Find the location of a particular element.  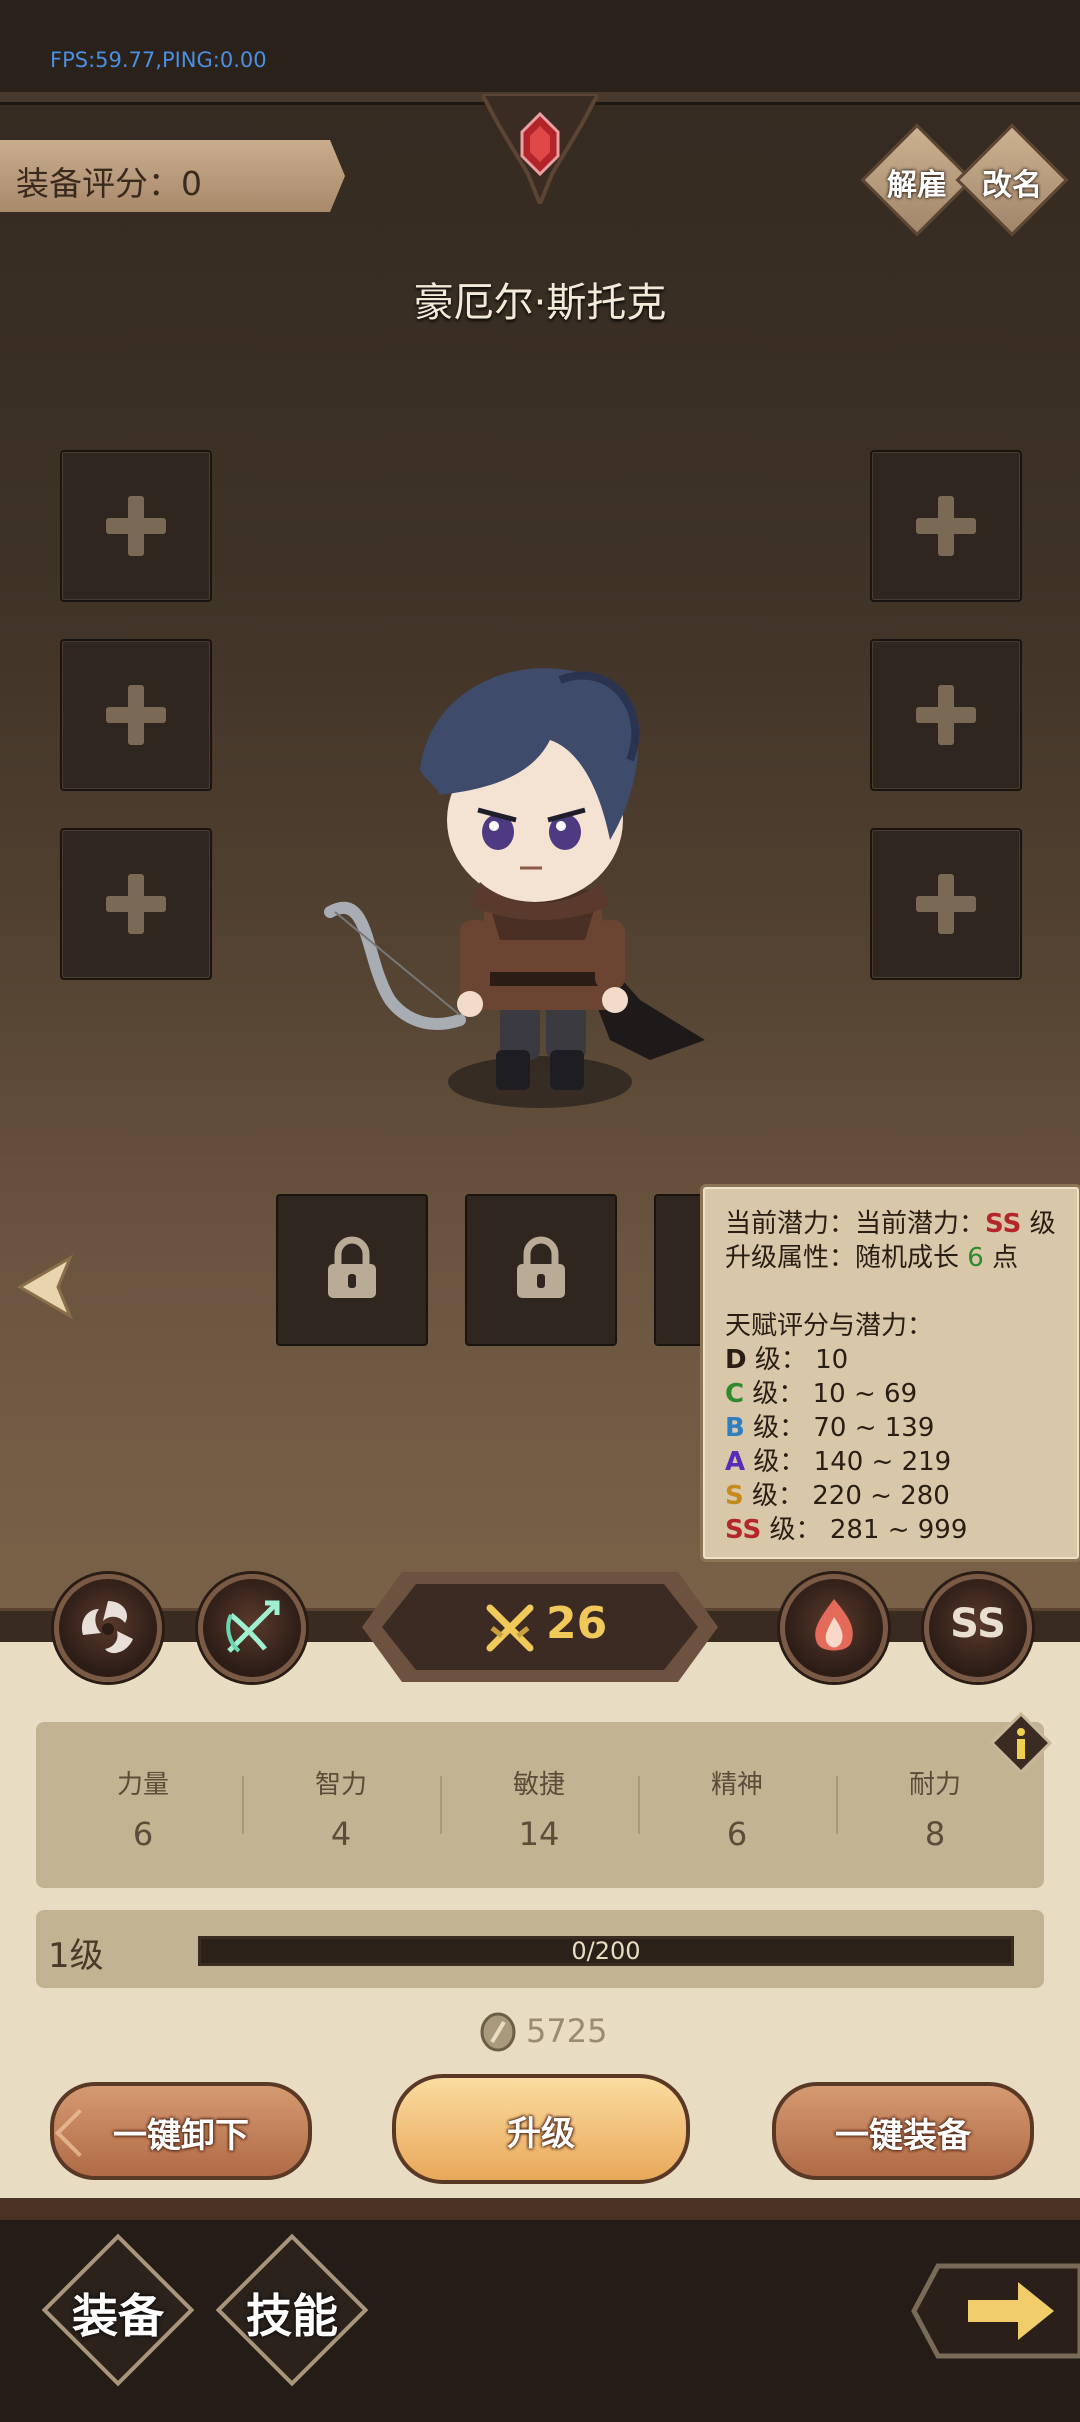

grade-row: A 级： 140 ~ 219 is located at coordinates (838, 1459).